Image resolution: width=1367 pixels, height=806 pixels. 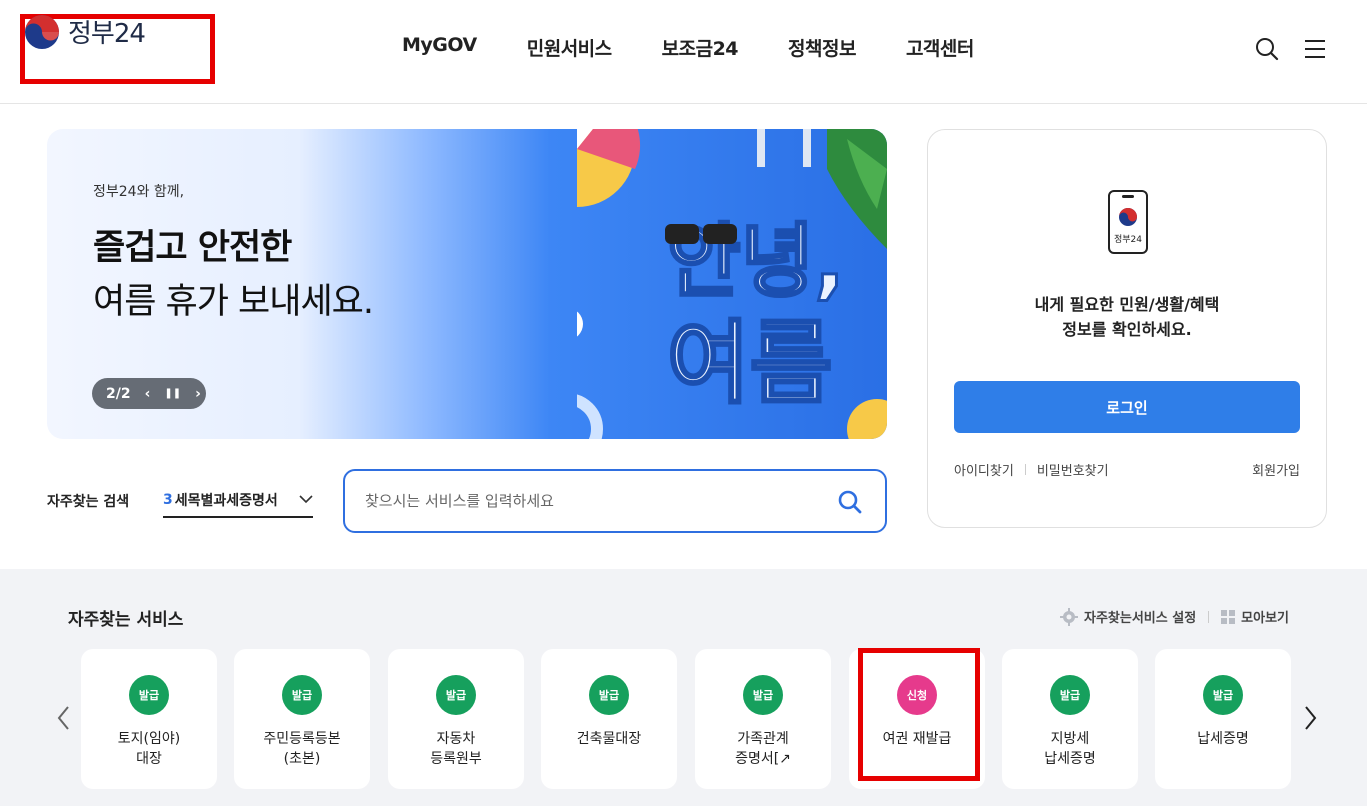 I want to click on login-links: 아이디찾기 비밀번호찾기 회원가입, so click(x=1127, y=469).